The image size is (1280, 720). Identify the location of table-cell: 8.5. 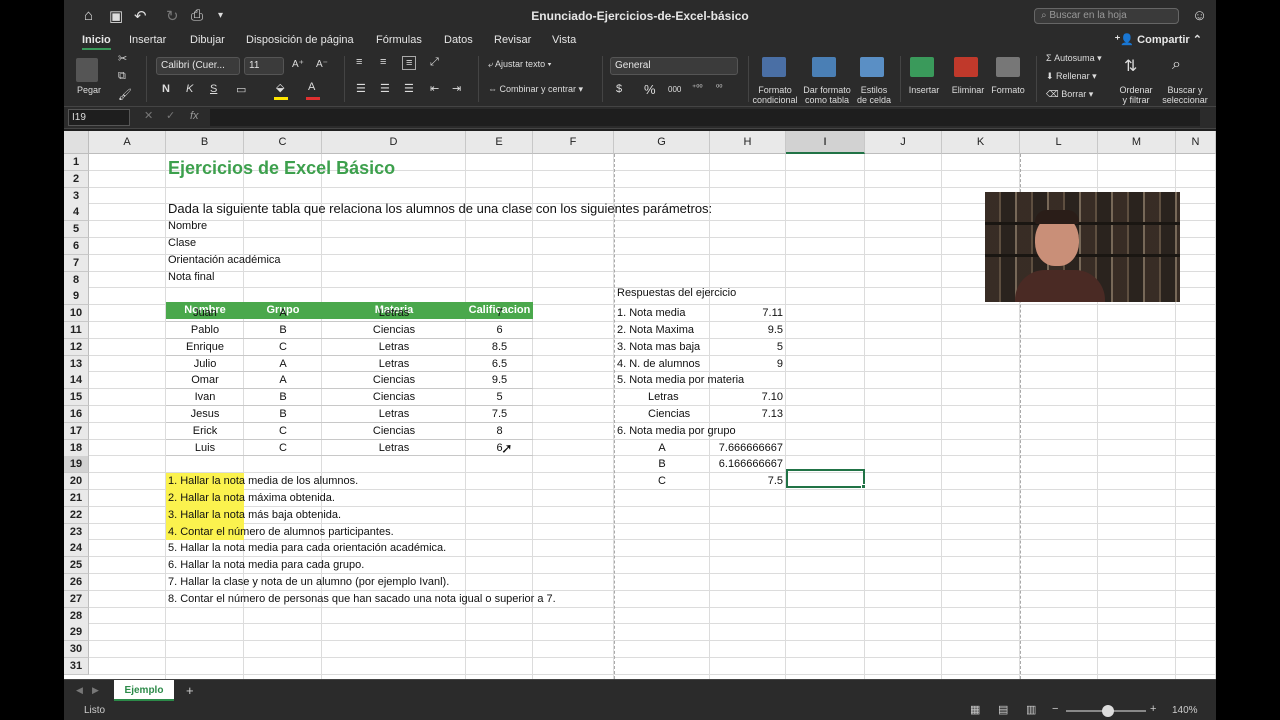
(499, 347).